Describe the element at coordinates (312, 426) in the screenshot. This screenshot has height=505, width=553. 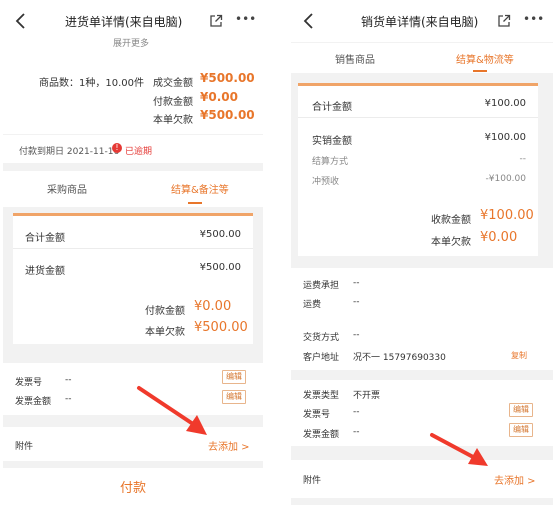
I see `annotation-arrows` at that location.